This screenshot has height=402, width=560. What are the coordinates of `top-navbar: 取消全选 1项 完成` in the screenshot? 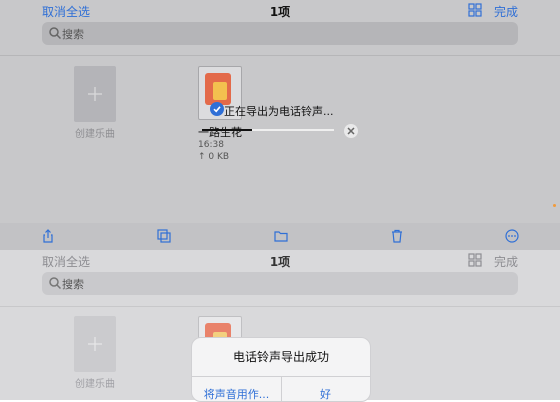 It's located at (280, 11).